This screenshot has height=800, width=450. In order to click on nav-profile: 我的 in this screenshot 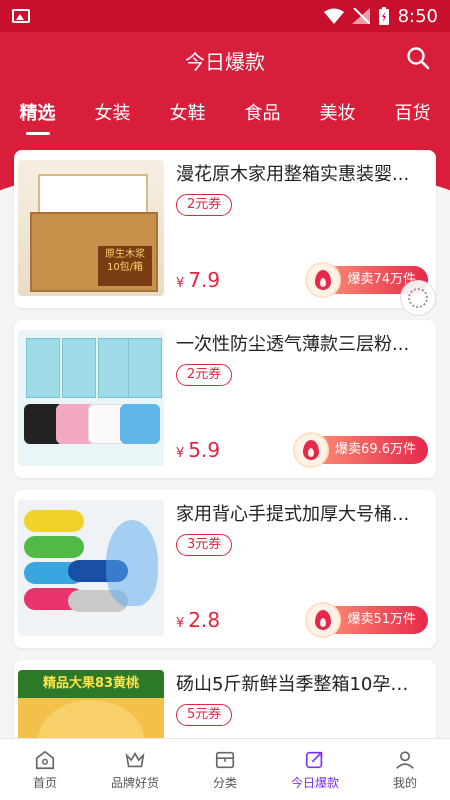, I will do `click(405, 770)`.